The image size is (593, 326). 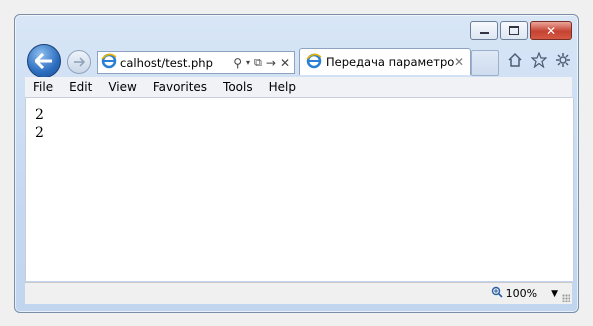 I want to click on back-arrow-icon, so click(x=43, y=61).